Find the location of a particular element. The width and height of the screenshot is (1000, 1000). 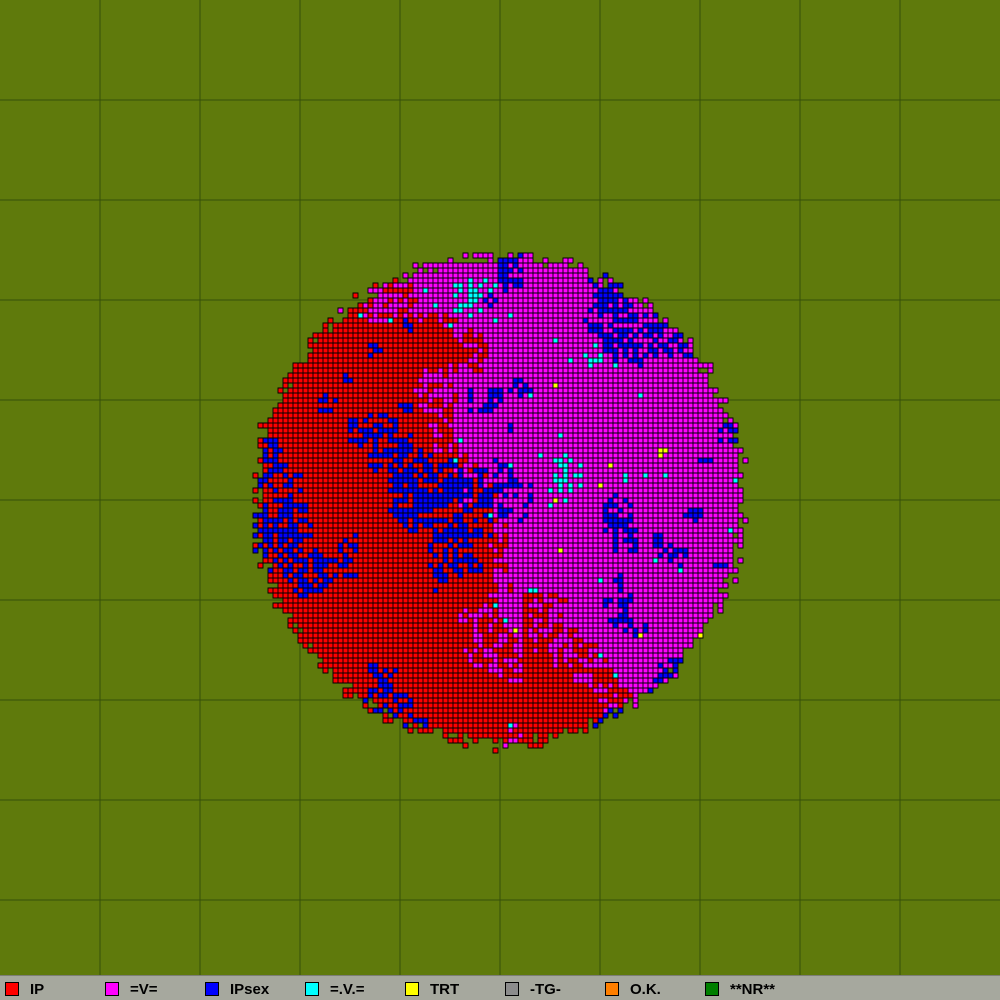

legend-swatch-ipsex is located at coordinates (212, 989).